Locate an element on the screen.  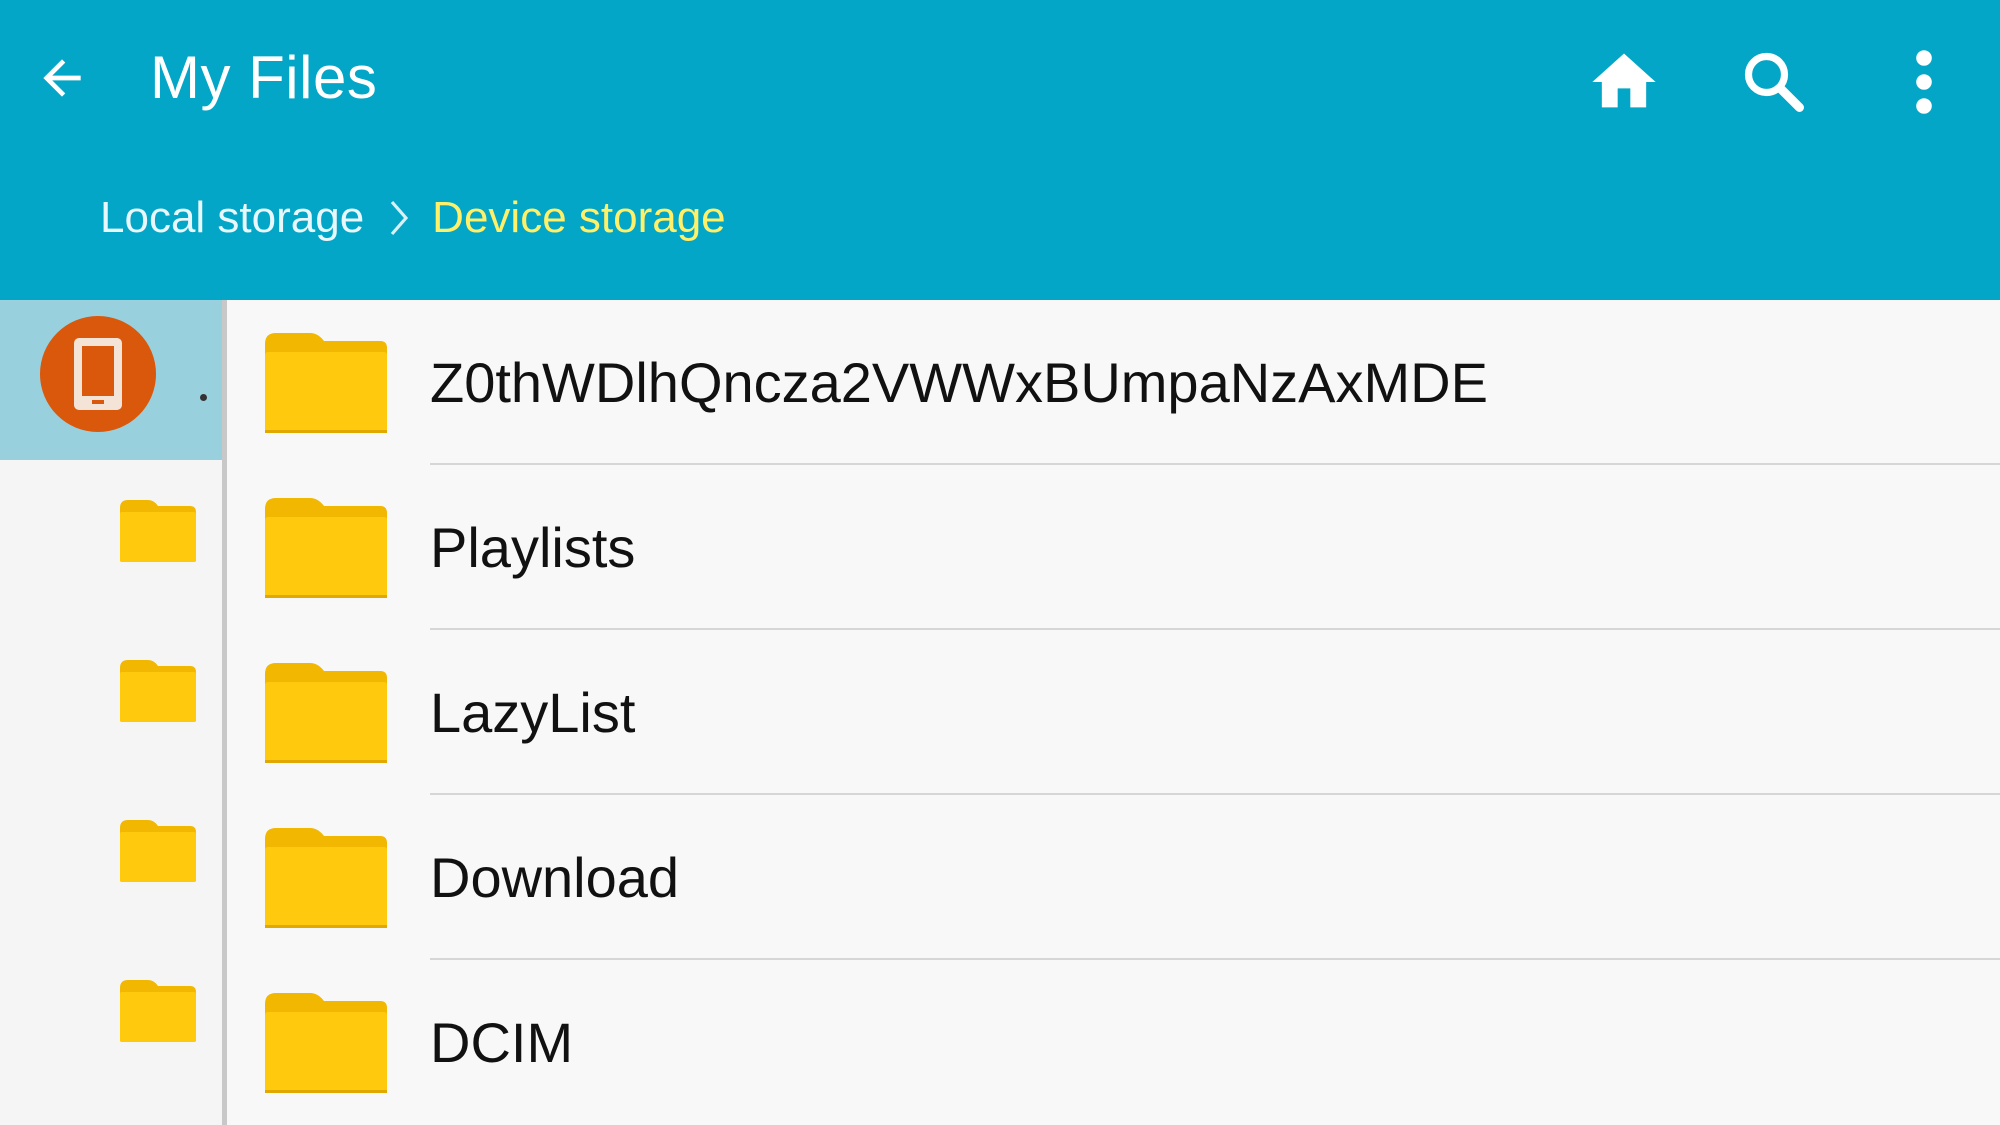
device-storage-avatar is located at coordinates (98, 374).